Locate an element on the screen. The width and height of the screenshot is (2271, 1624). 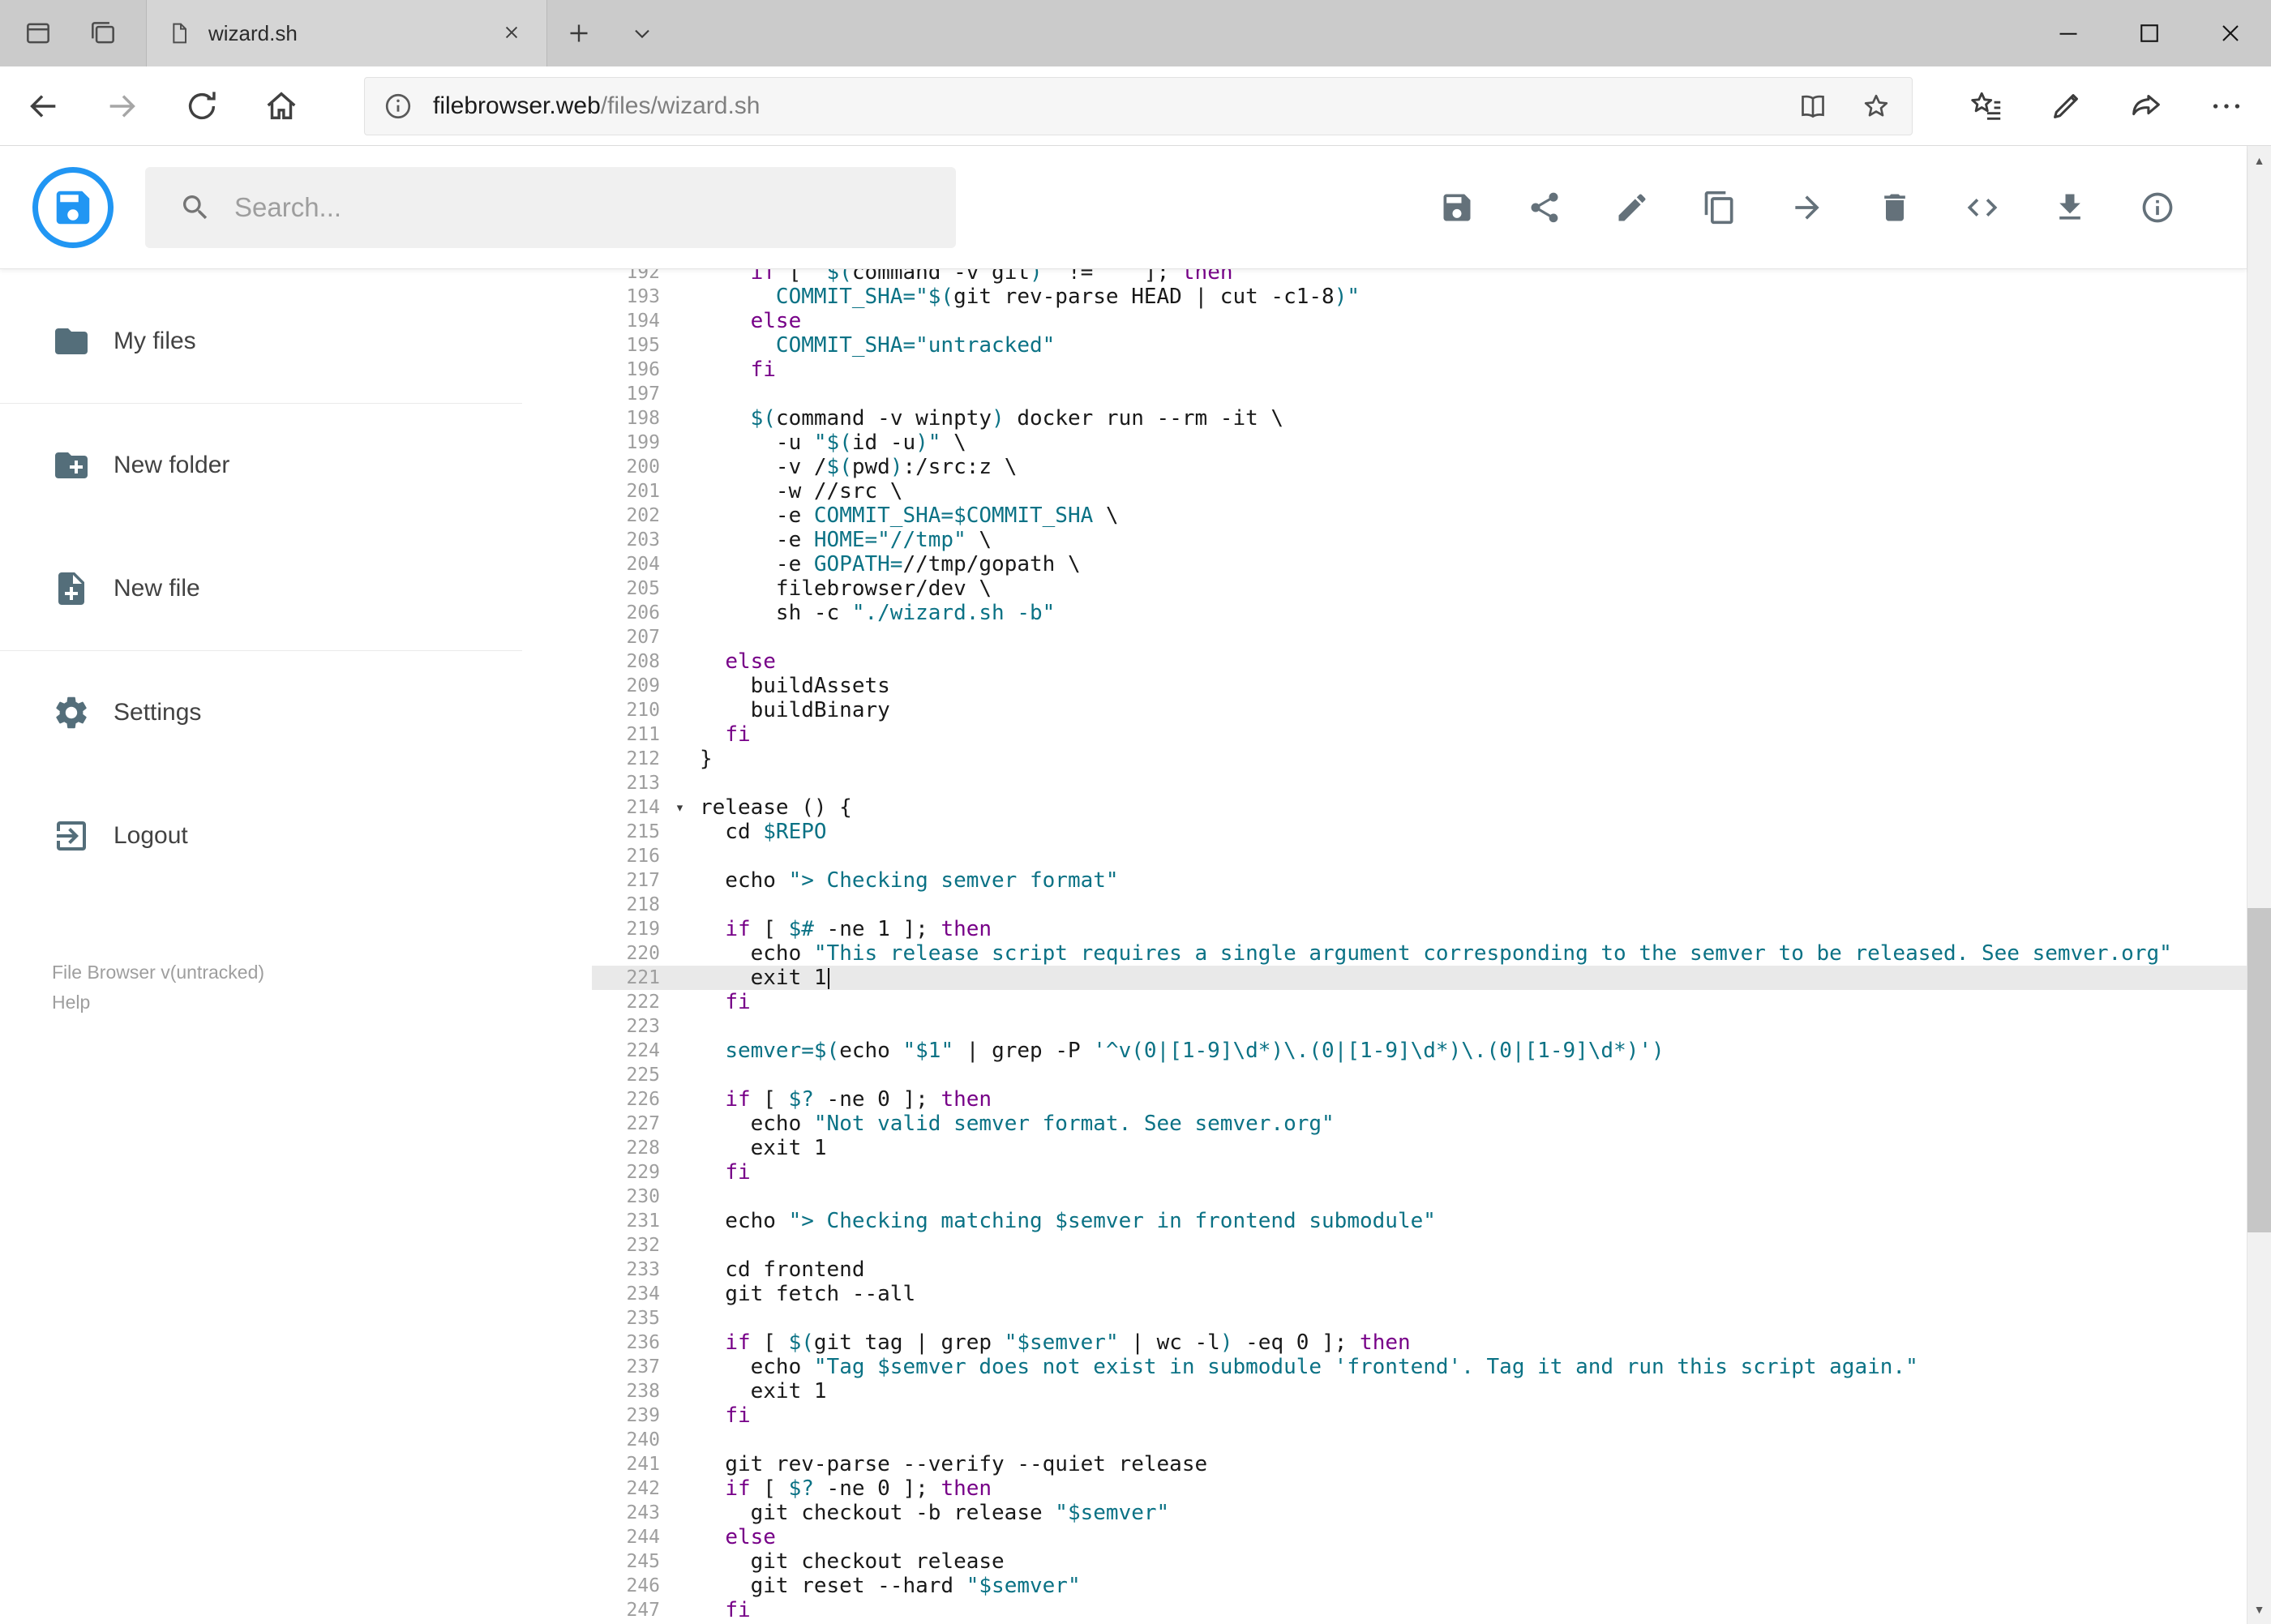
code-line-240: 240 is located at coordinates (1420, 1440).